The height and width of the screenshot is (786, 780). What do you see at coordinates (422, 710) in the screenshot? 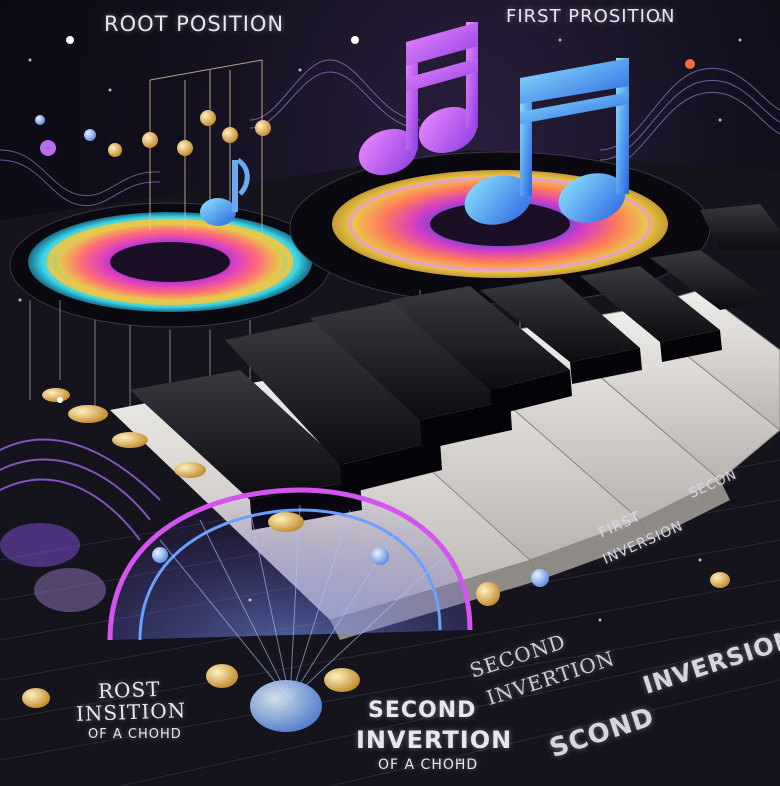
I see `label-second: SECOND` at bounding box center [422, 710].